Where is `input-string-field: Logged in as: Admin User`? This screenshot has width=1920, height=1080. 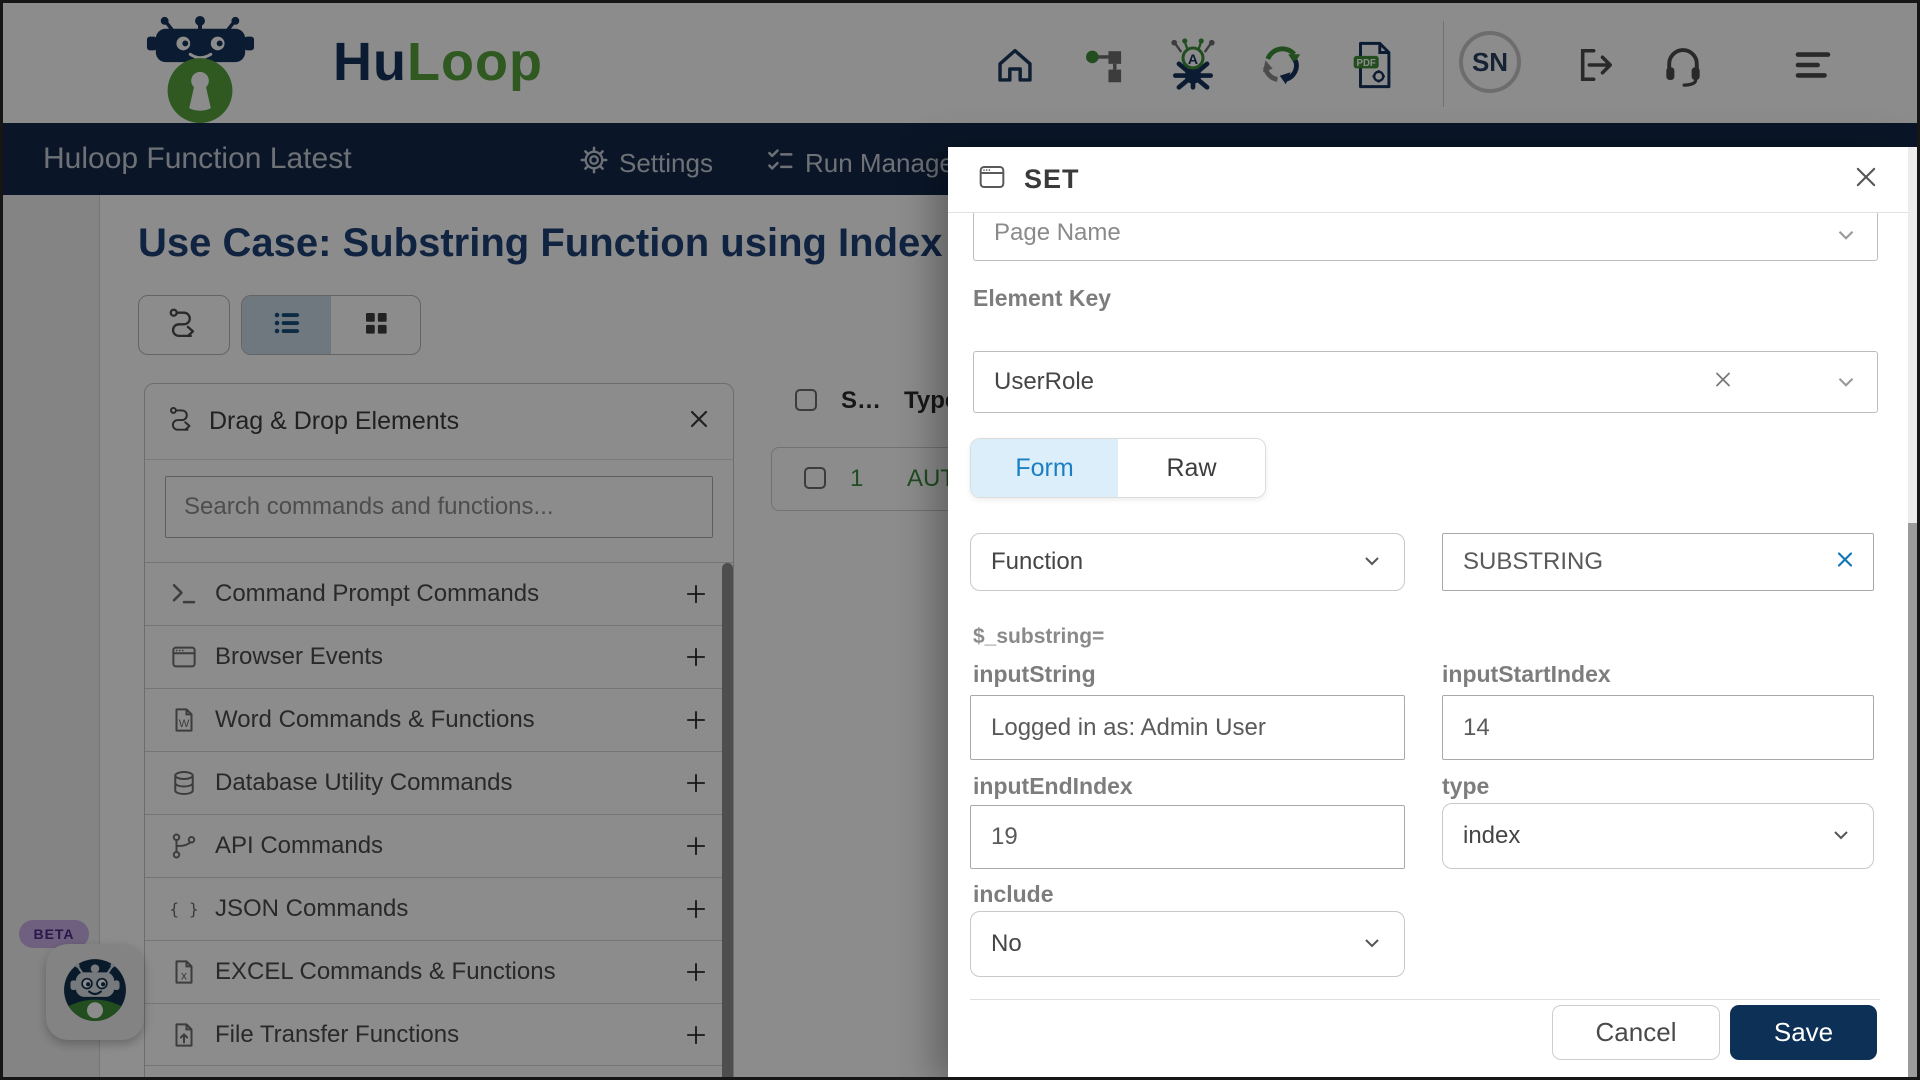 input-string-field: Logged in as: Admin User is located at coordinates (1187, 727).